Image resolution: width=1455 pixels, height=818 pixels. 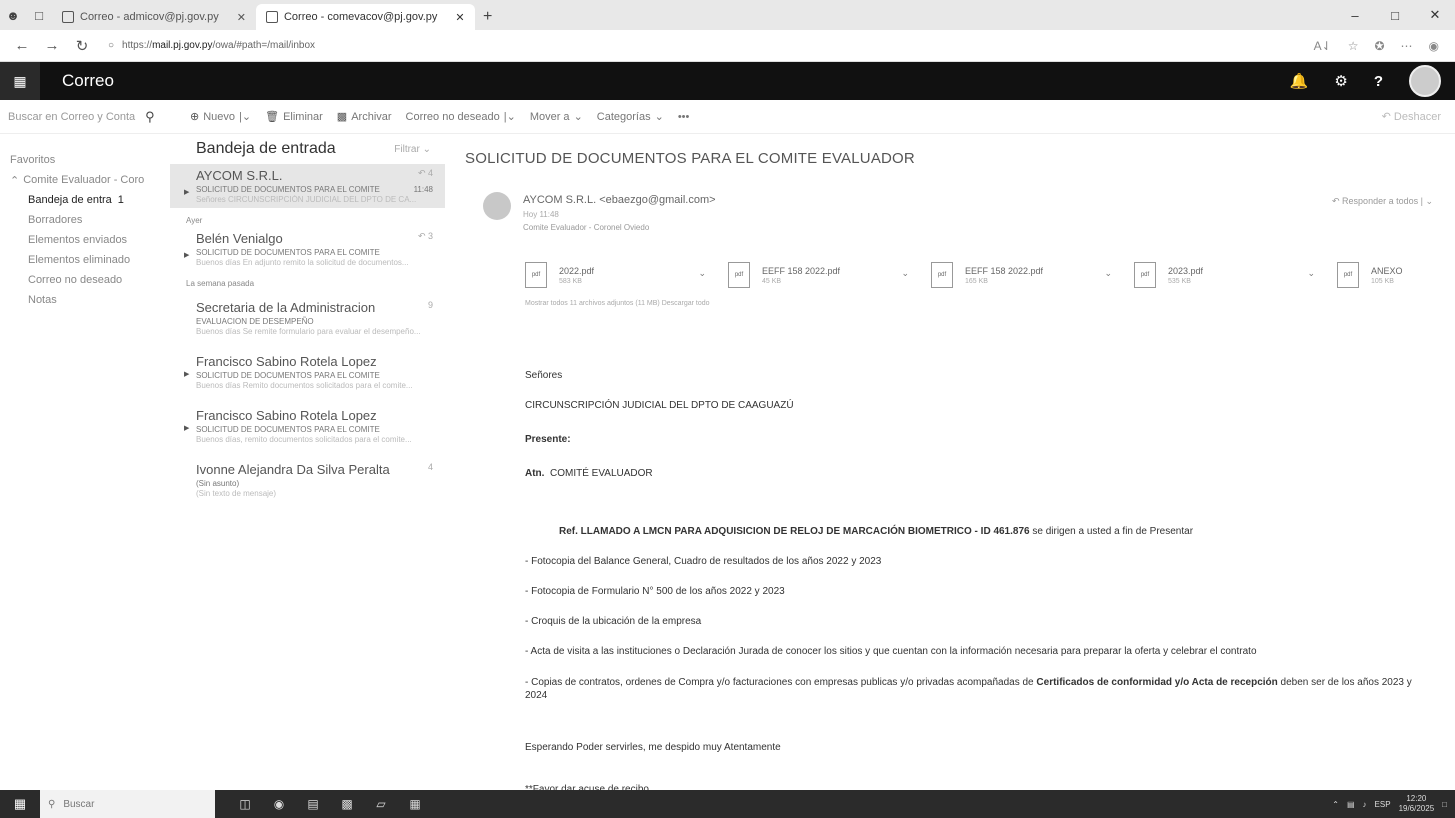 I want to click on file-explorer-icon: ▤, so click(x=313, y=804).